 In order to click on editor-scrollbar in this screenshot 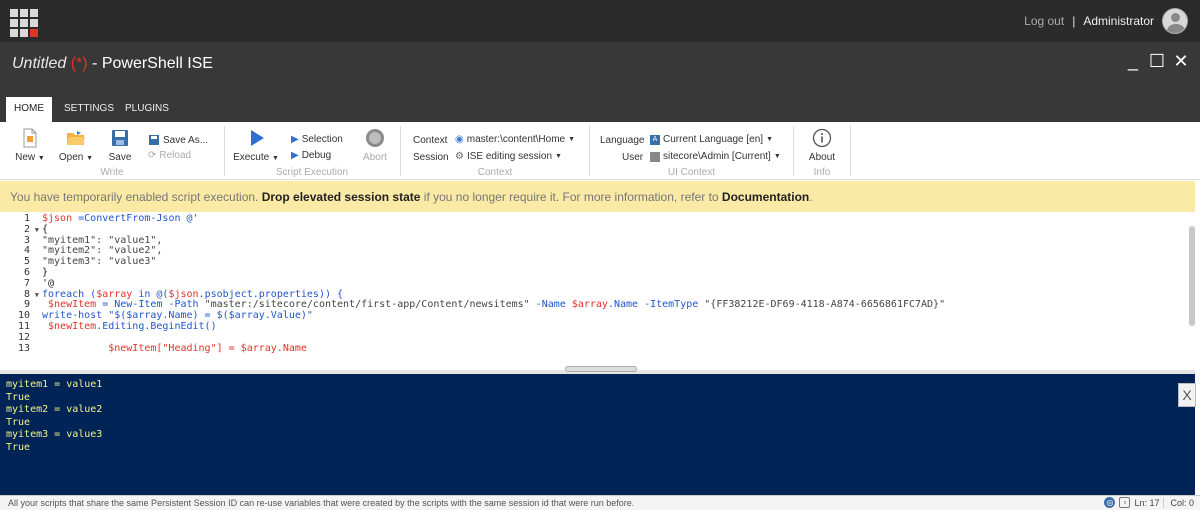, I will do `click(1192, 276)`.